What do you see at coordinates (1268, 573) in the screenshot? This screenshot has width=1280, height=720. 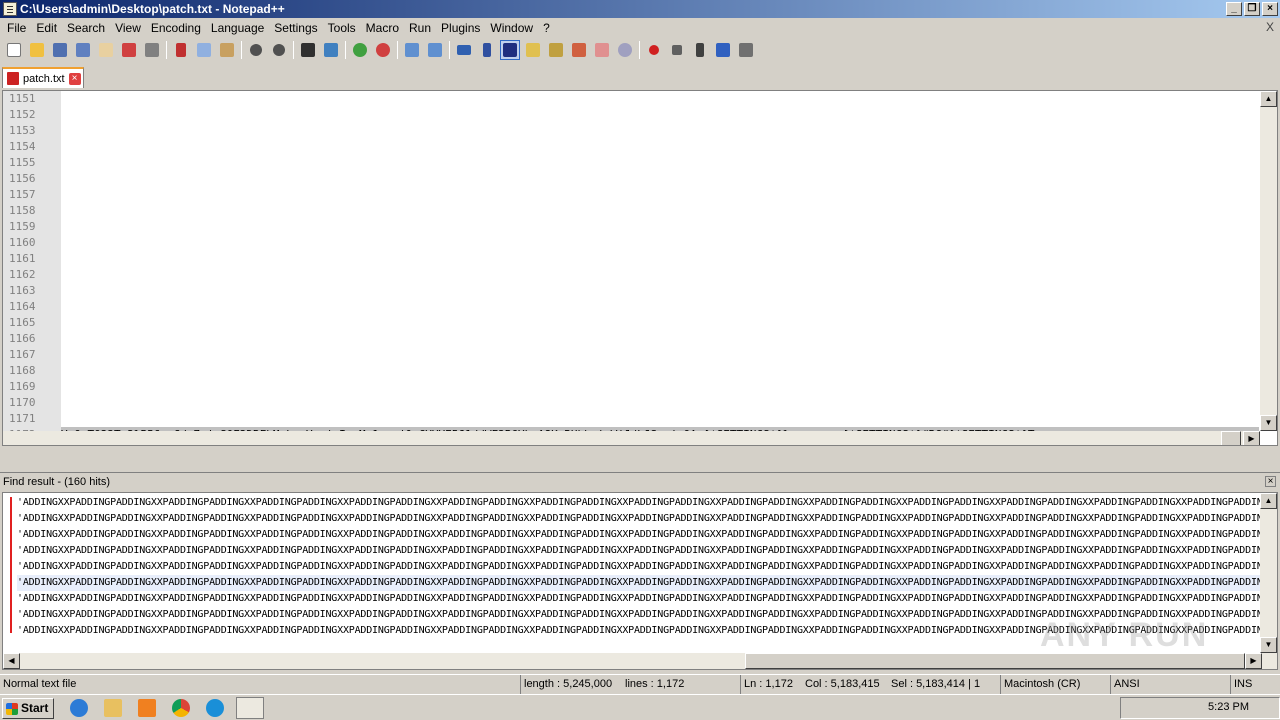 I see `results-vertical-scrollbar: ▲ ▼` at bounding box center [1268, 573].